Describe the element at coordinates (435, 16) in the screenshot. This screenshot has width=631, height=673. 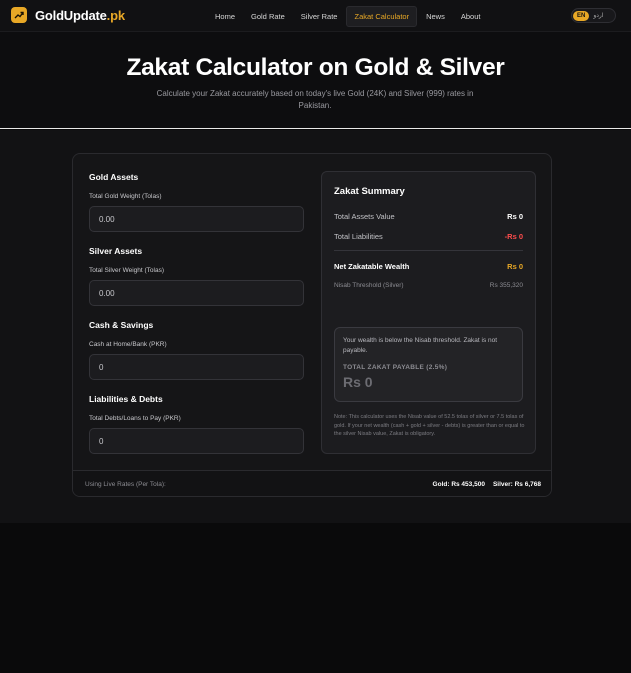
I see `nav-news: News` at that location.